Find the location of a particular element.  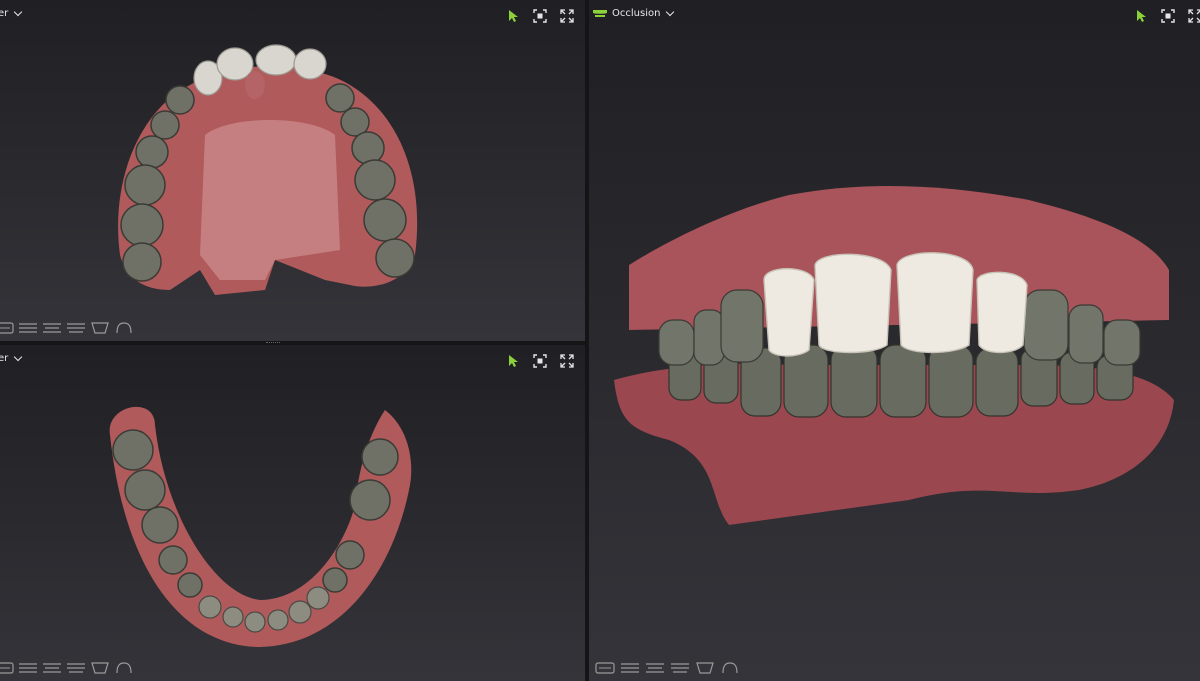

upper-jaw-scan is located at coordinates (270, 175).